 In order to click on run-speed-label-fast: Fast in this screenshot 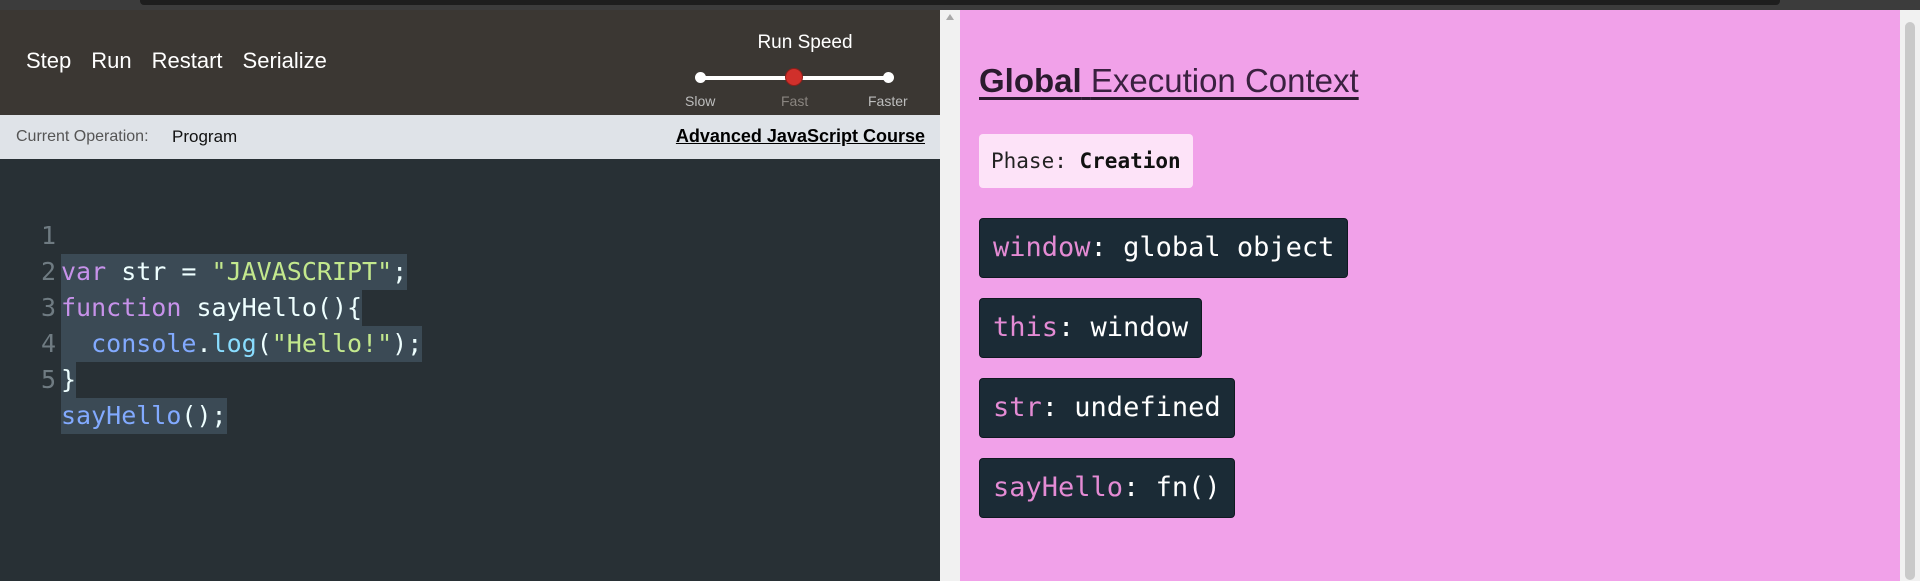, I will do `click(795, 101)`.